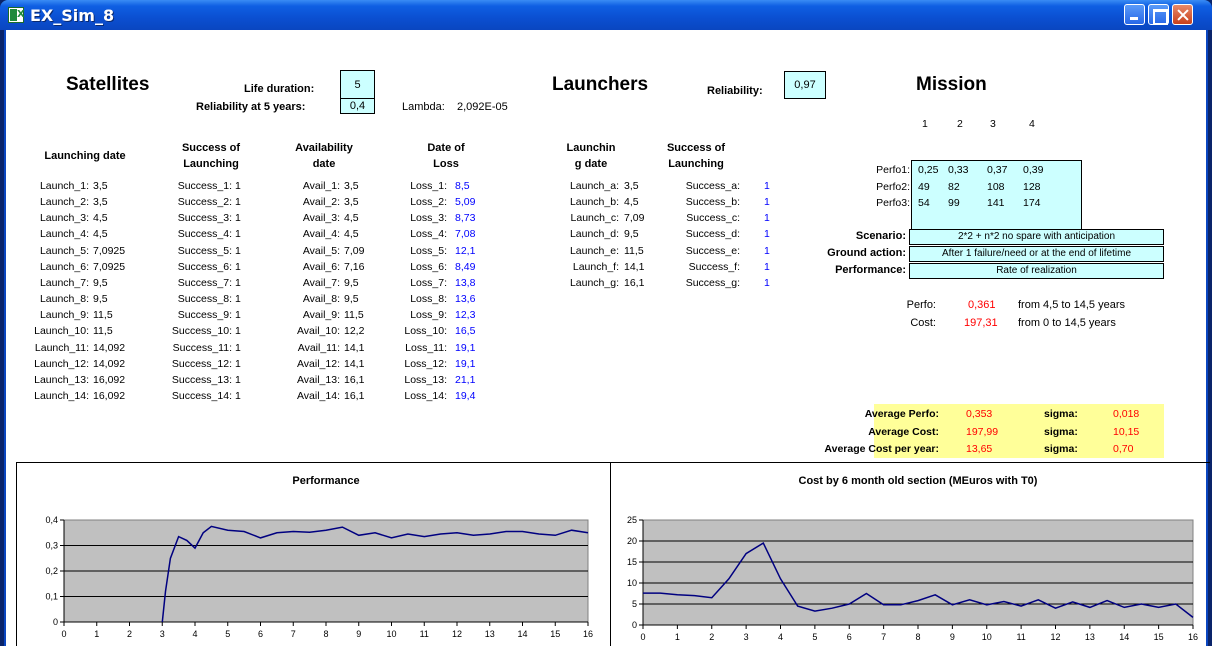 This screenshot has height=646, width=1212. I want to click on grid-cell: 128, so click(1032, 187).